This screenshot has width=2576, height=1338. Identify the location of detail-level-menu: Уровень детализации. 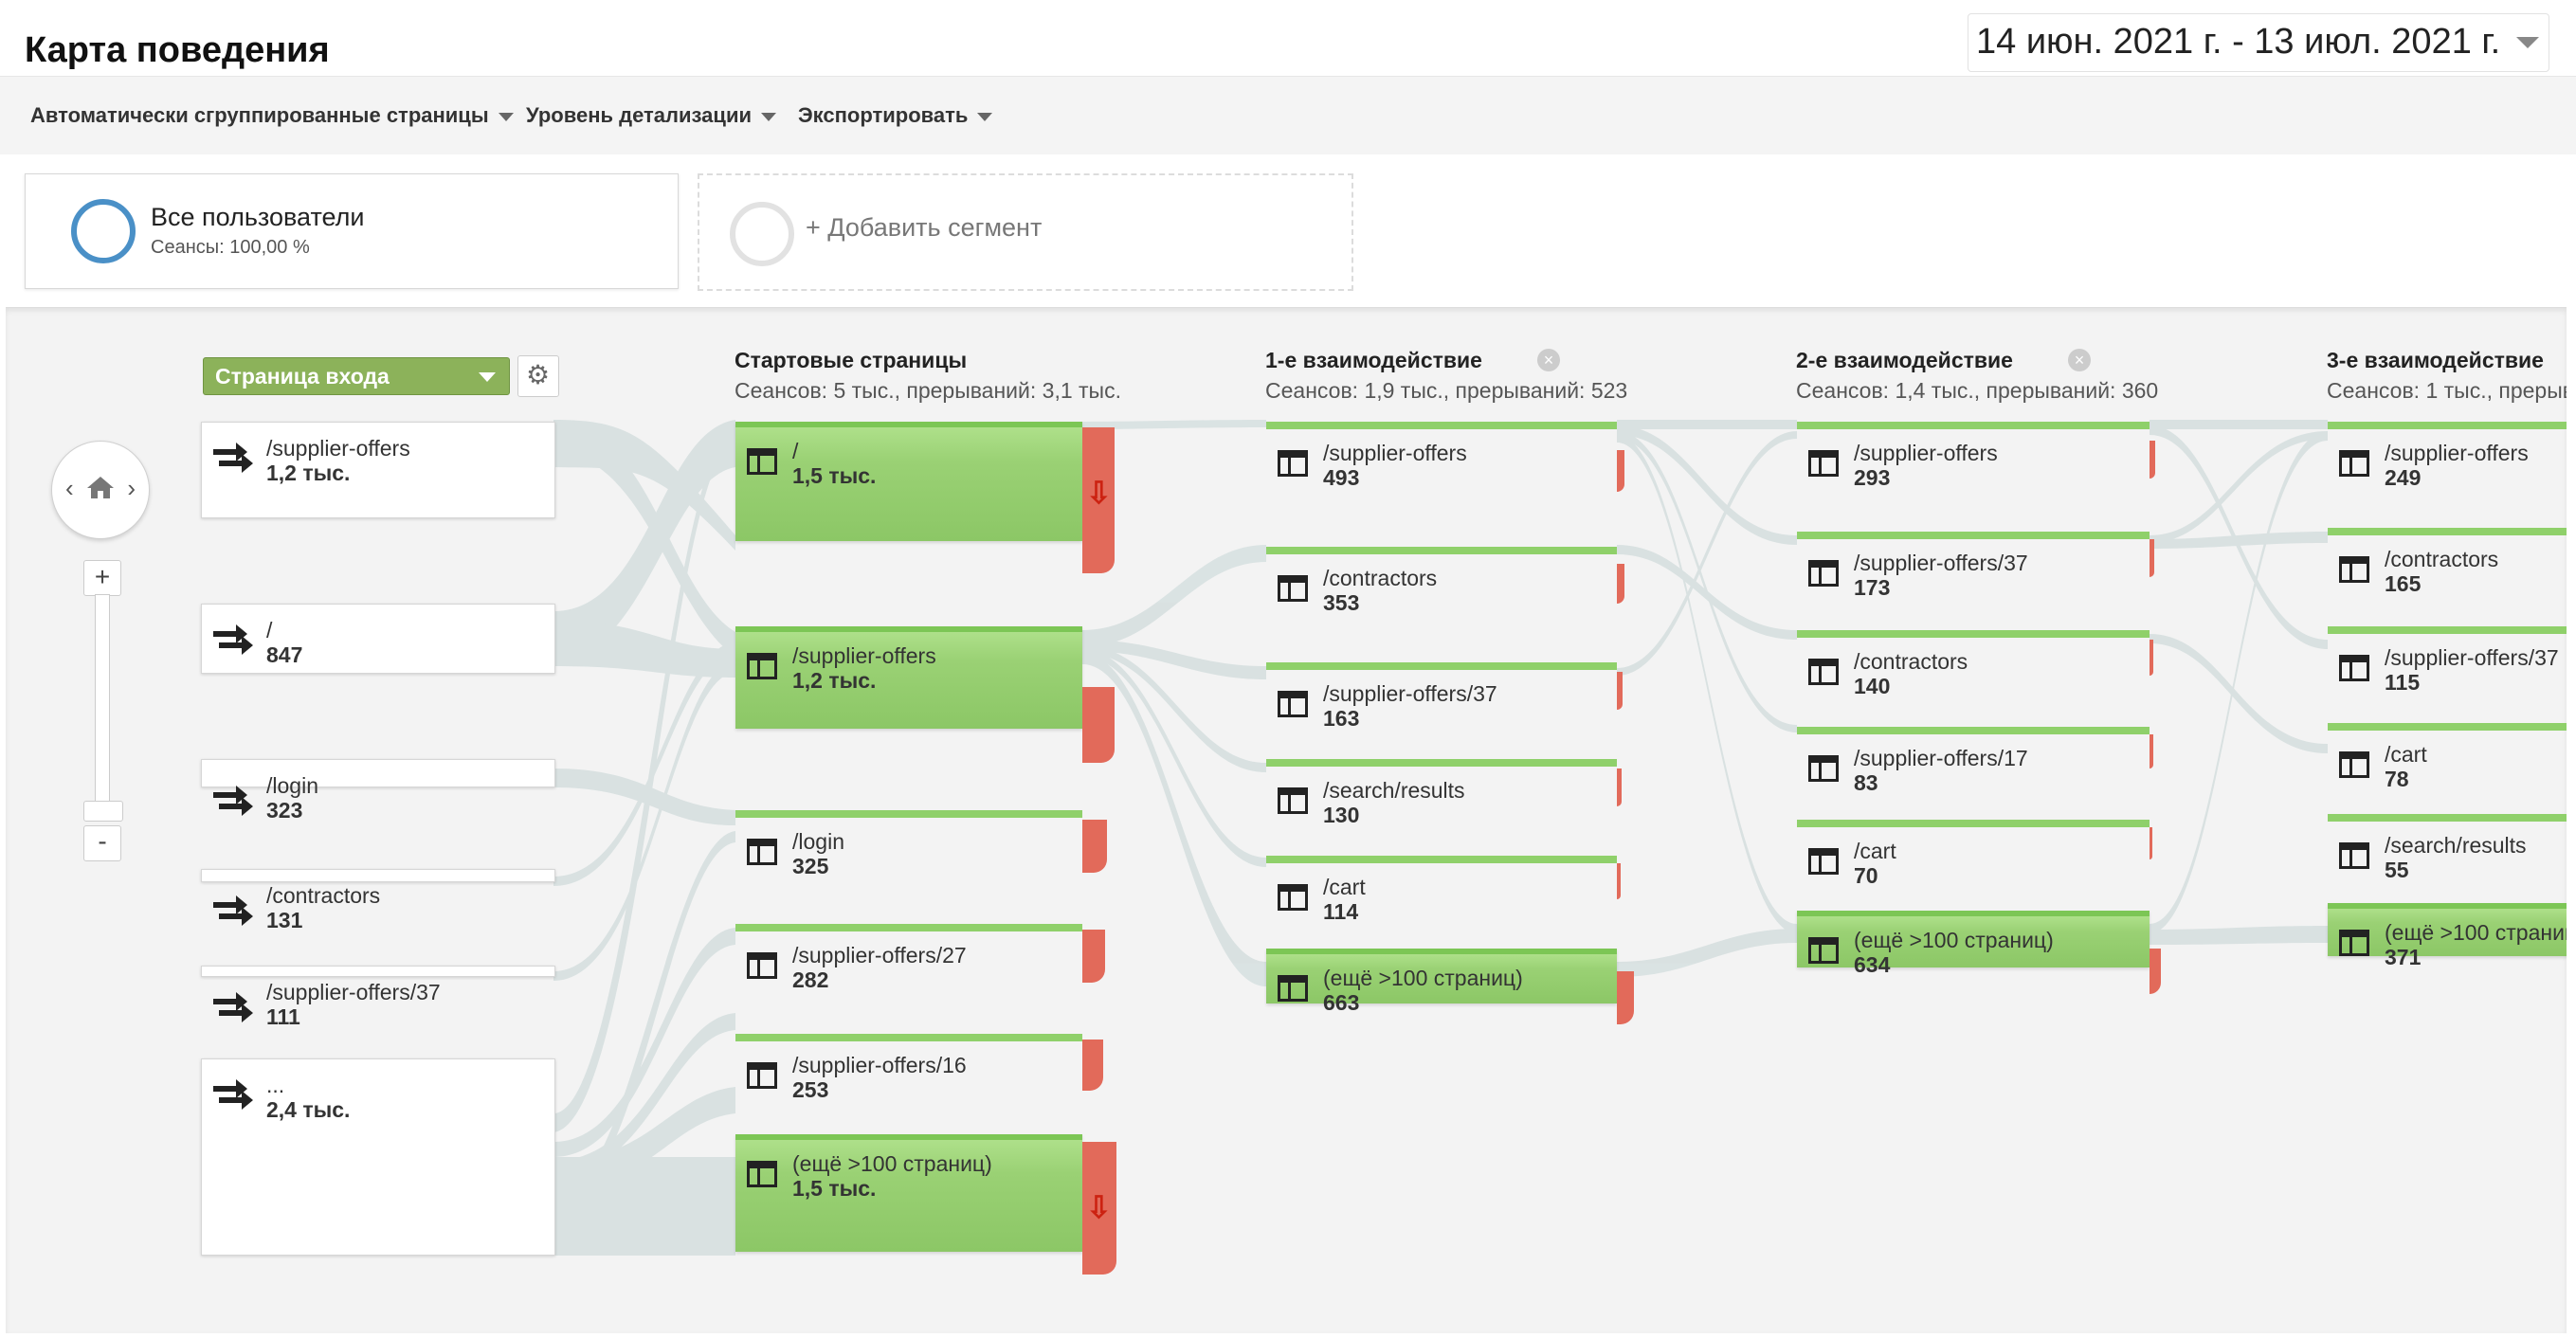
(651, 116).